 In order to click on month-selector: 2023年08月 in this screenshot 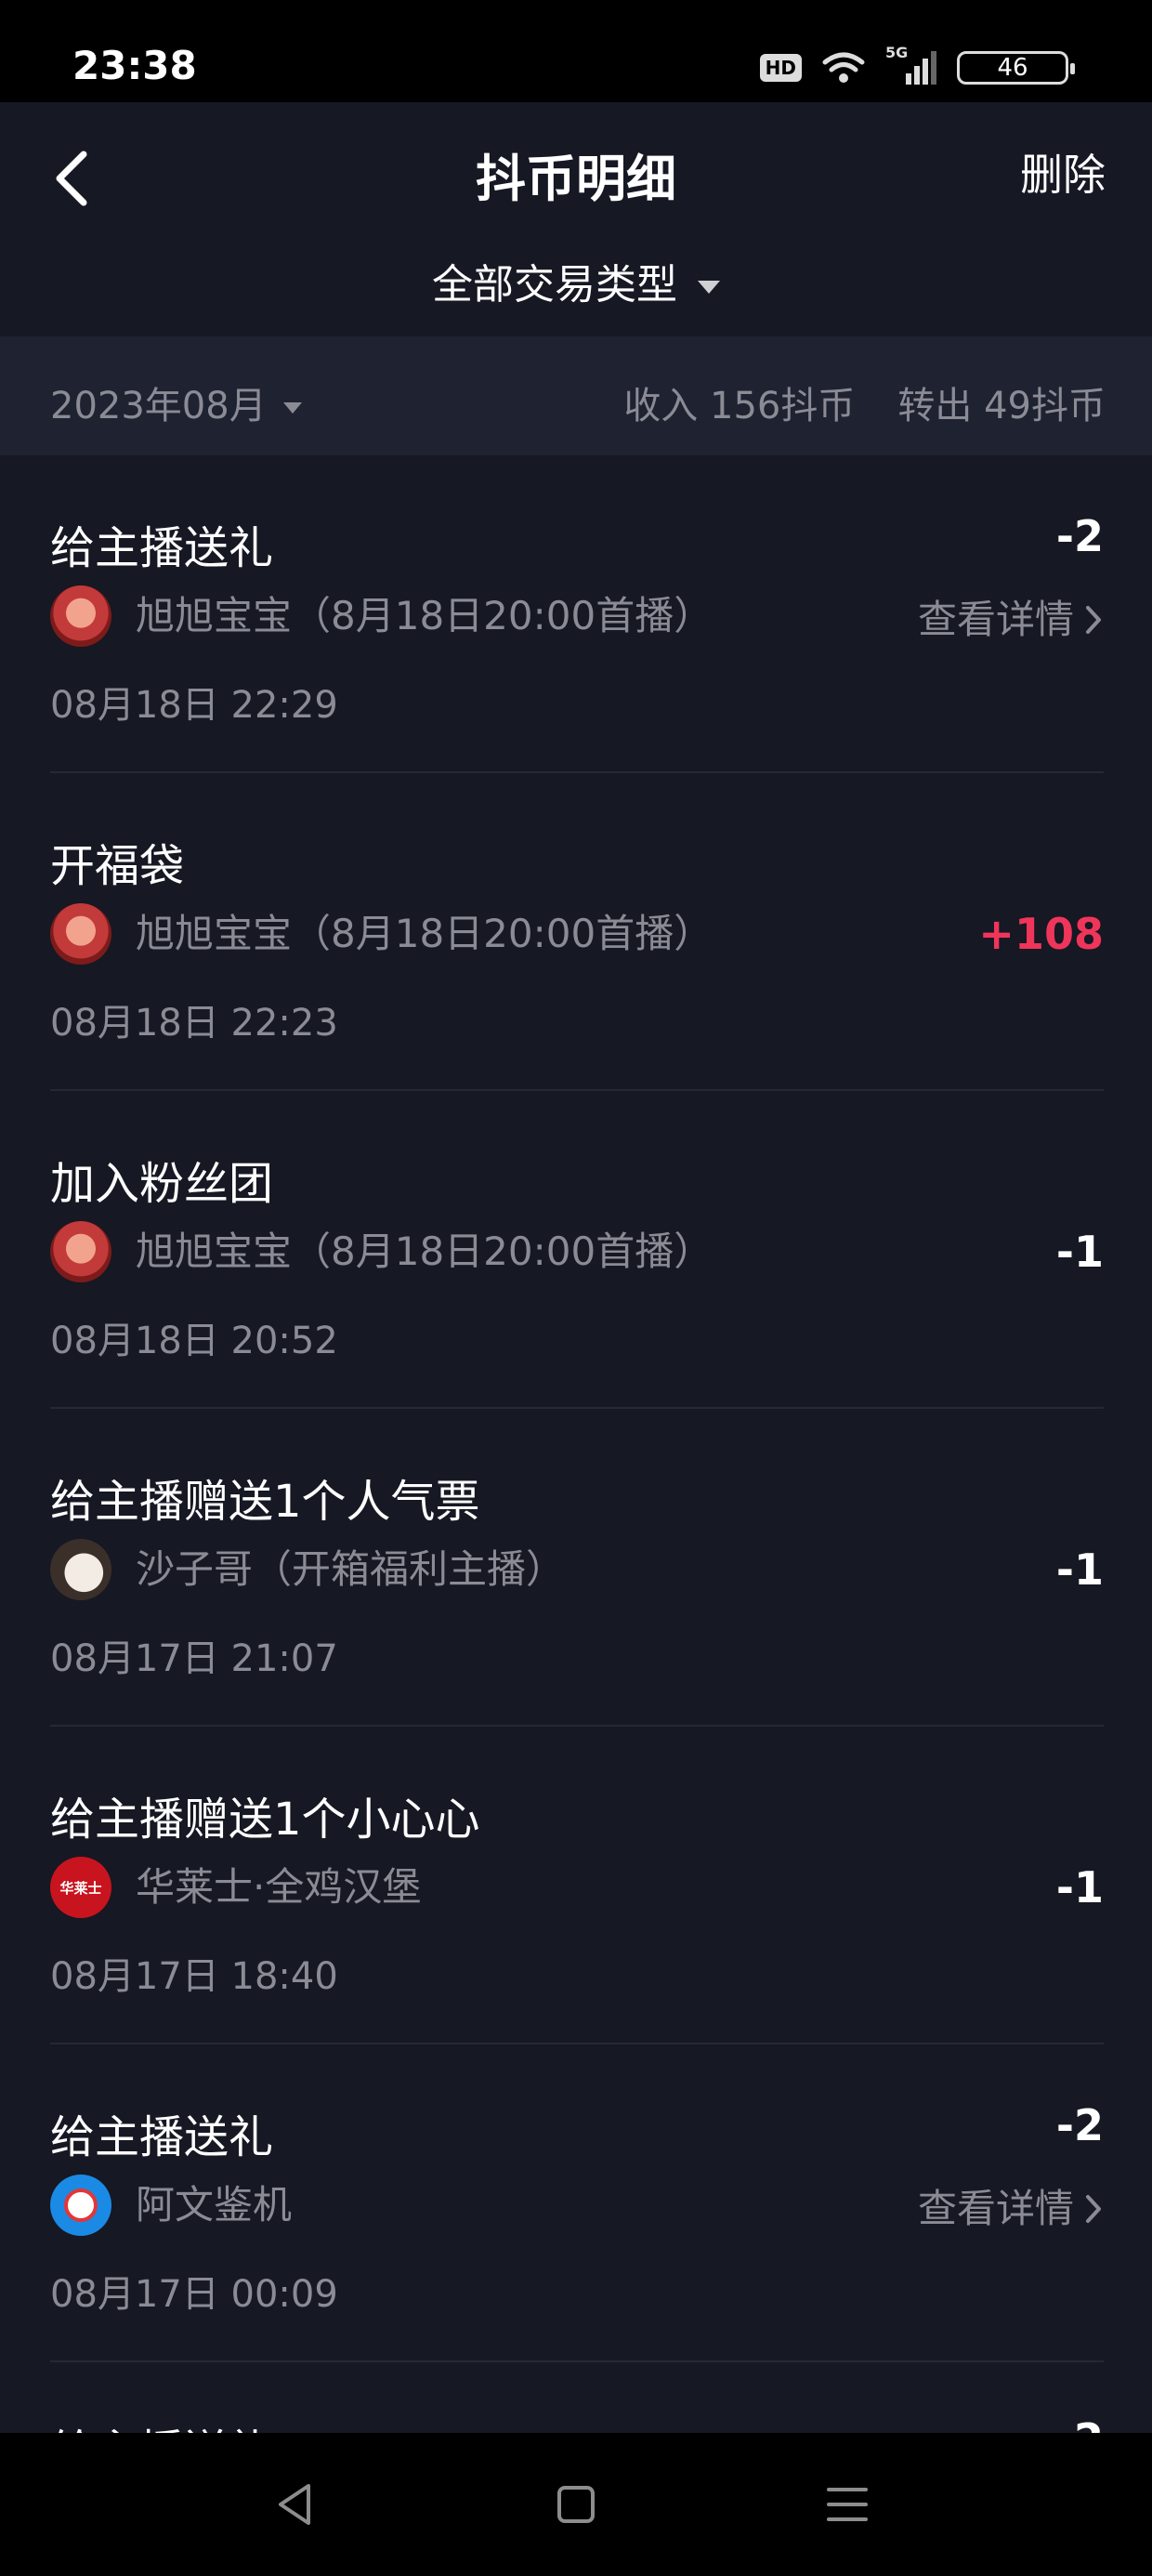, I will do `click(176, 402)`.